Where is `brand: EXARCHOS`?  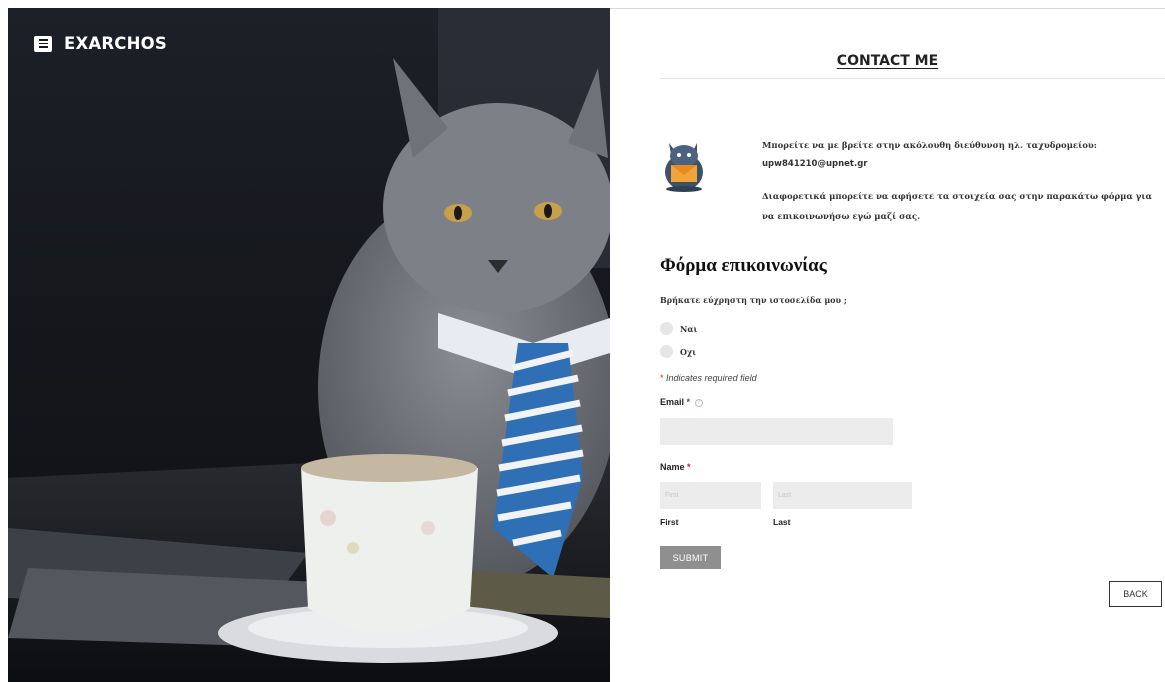 brand: EXARCHOS is located at coordinates (100, 43).